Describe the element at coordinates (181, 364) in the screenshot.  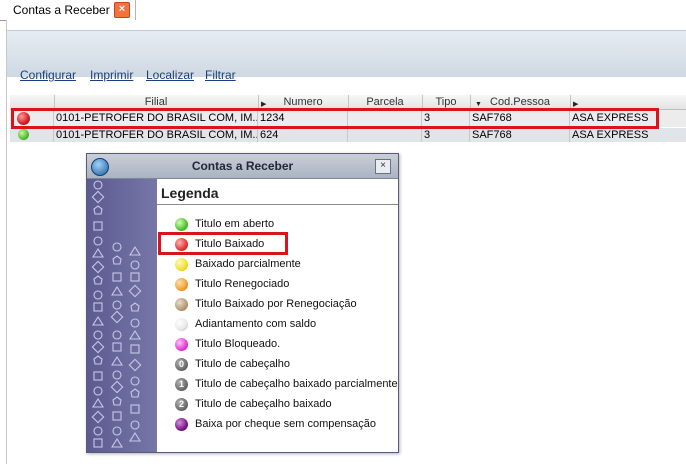
I see `gray-zero-icon: 0` at that location.